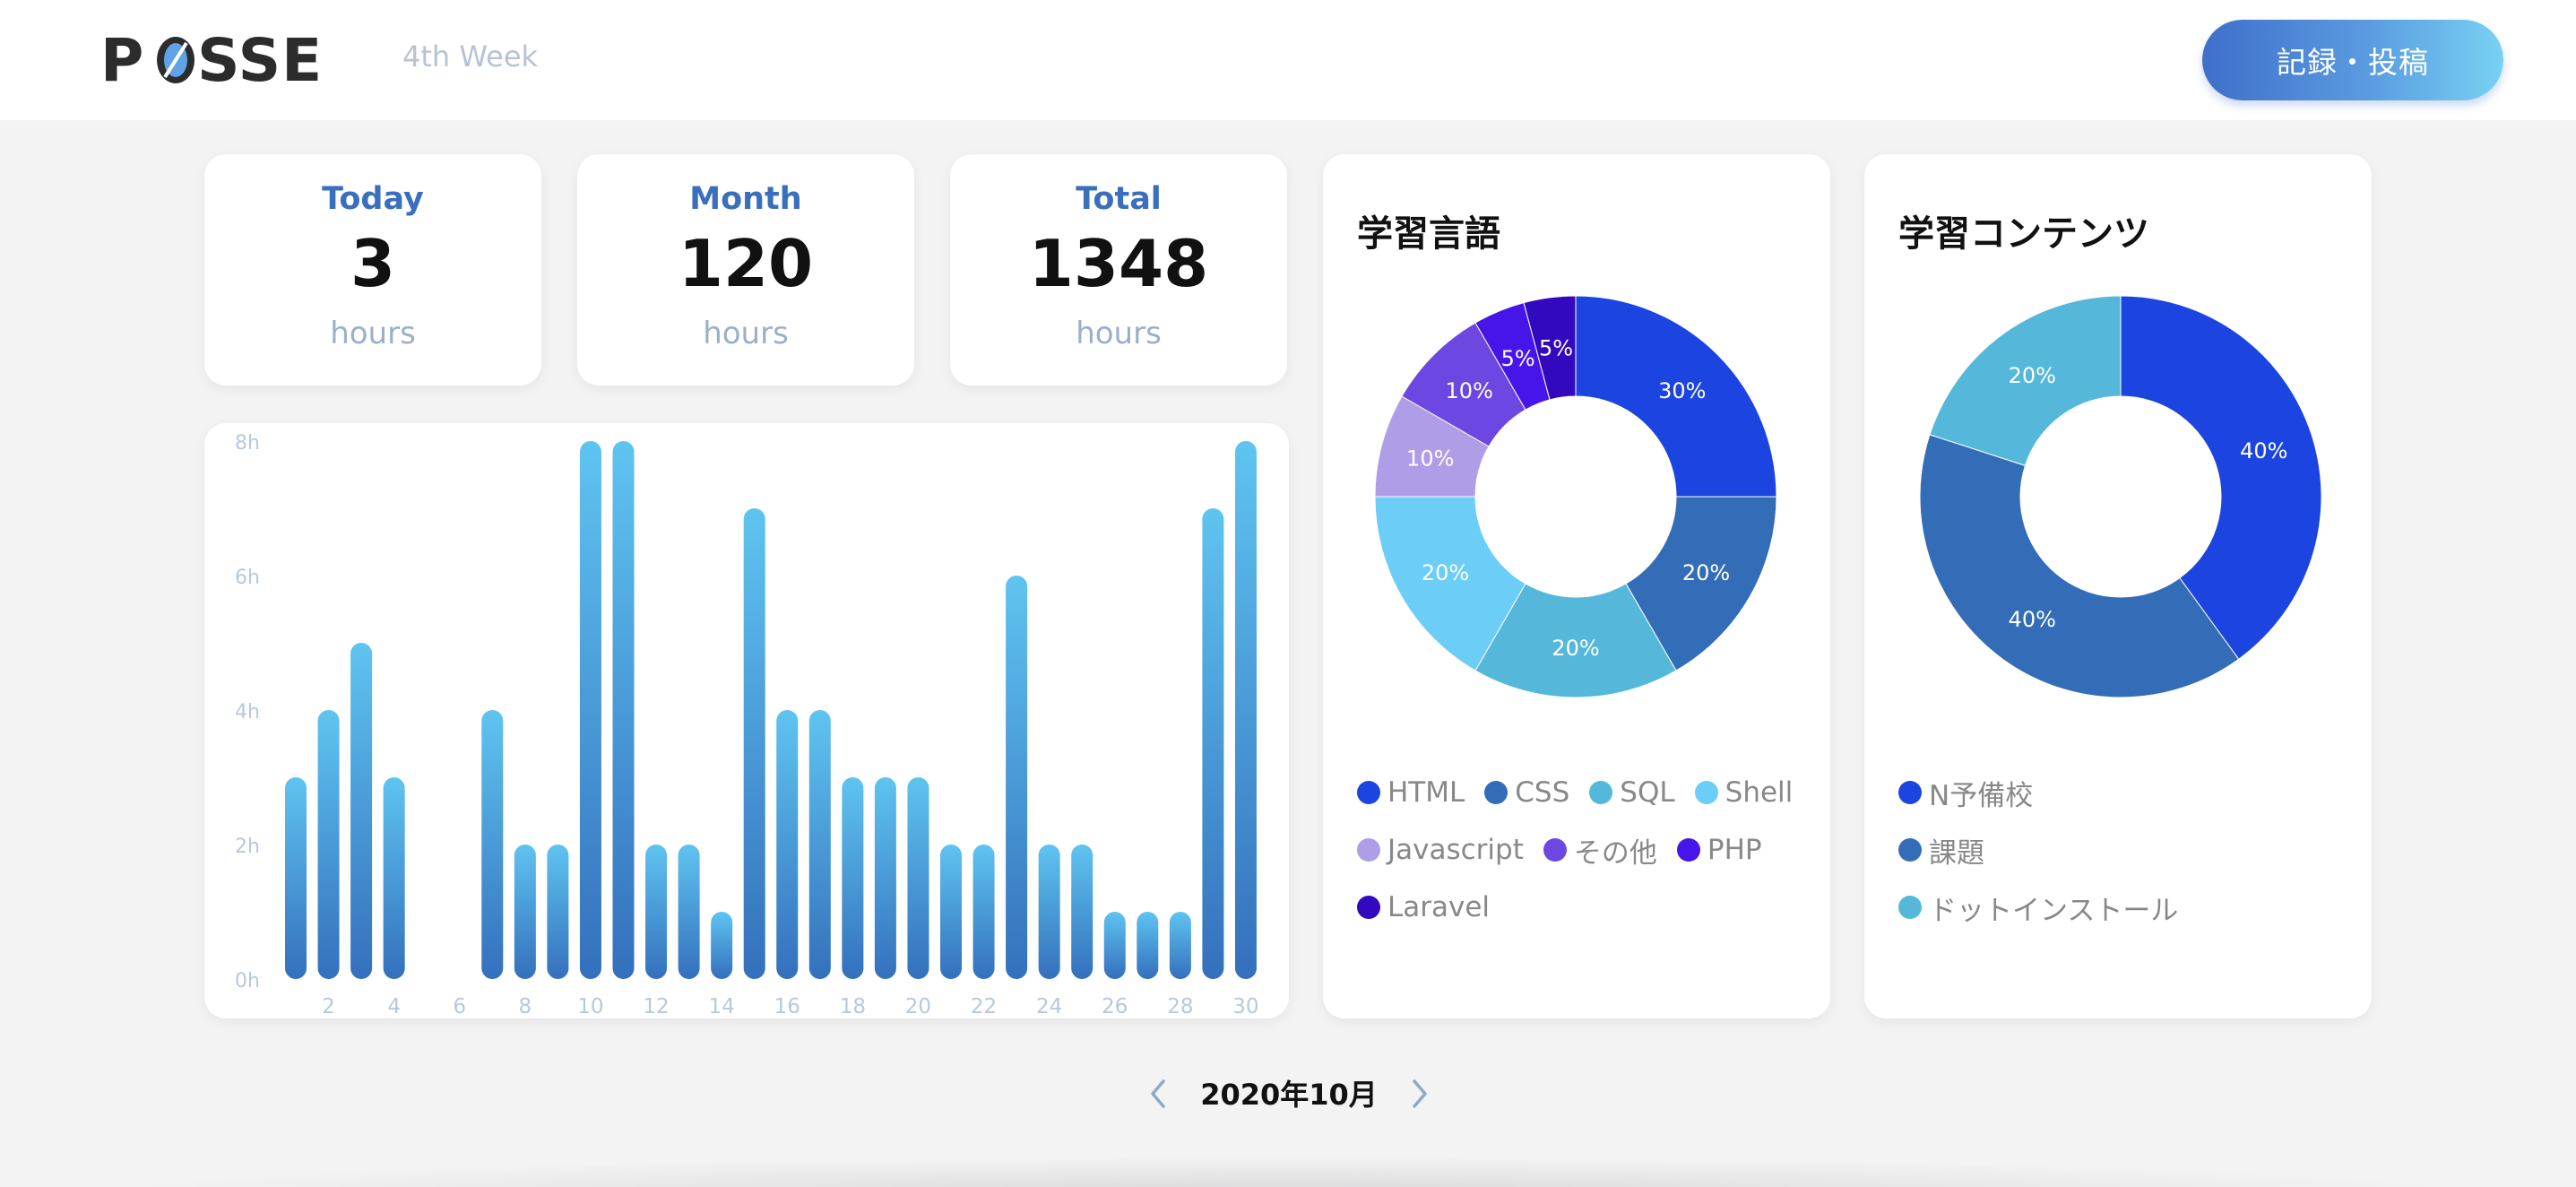 The width and height of the screenshot is (2576, 1187). Describe the element at coordinates (1647, 792) in the screenshot. I see `legend-label: SQL` at that location.